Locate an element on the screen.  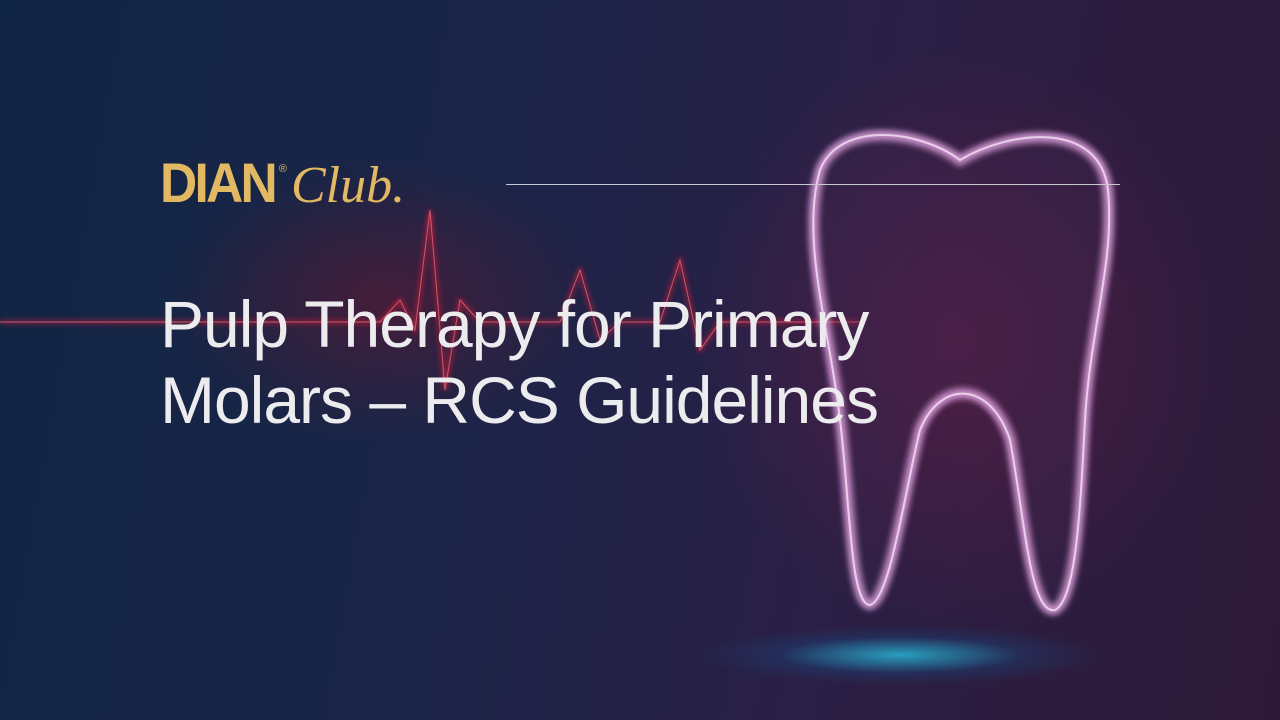
logo-brand: DIAN is located at coordinates (219, 182).